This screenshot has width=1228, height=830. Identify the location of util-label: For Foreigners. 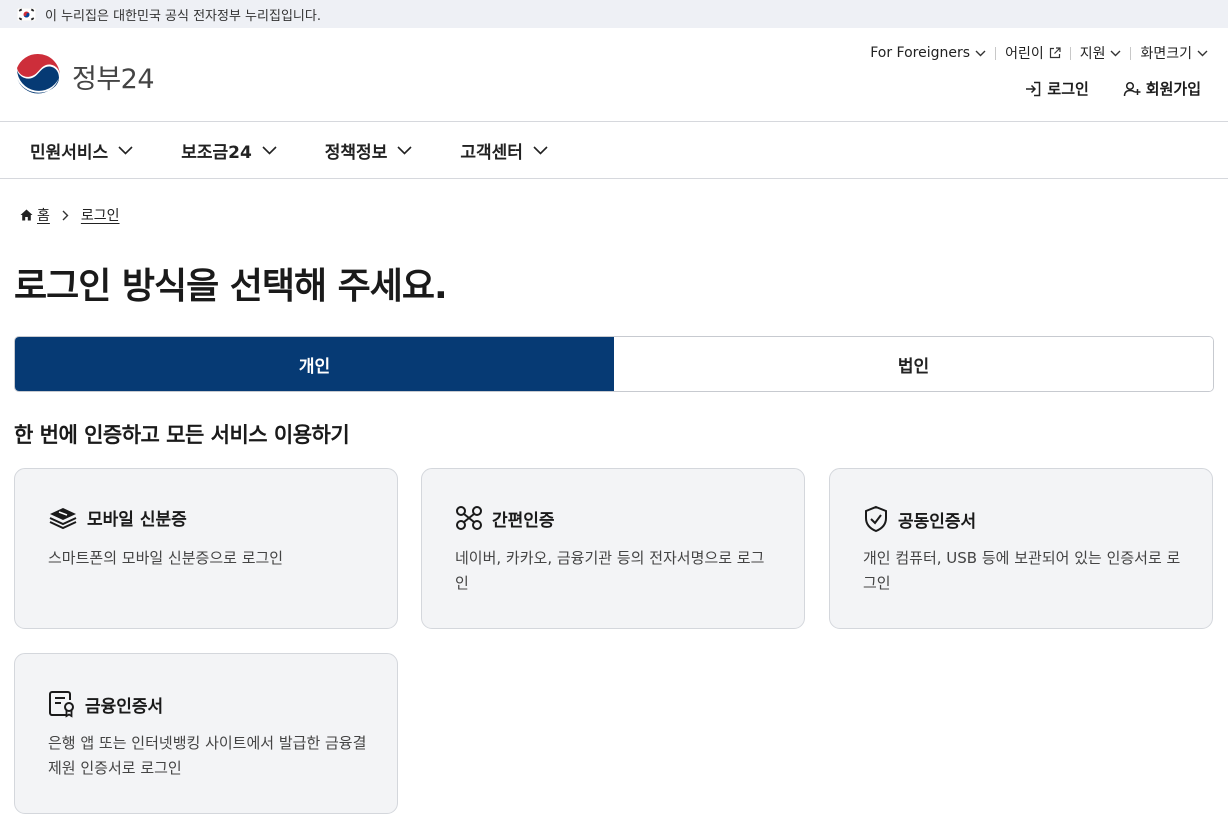
(920, 53).